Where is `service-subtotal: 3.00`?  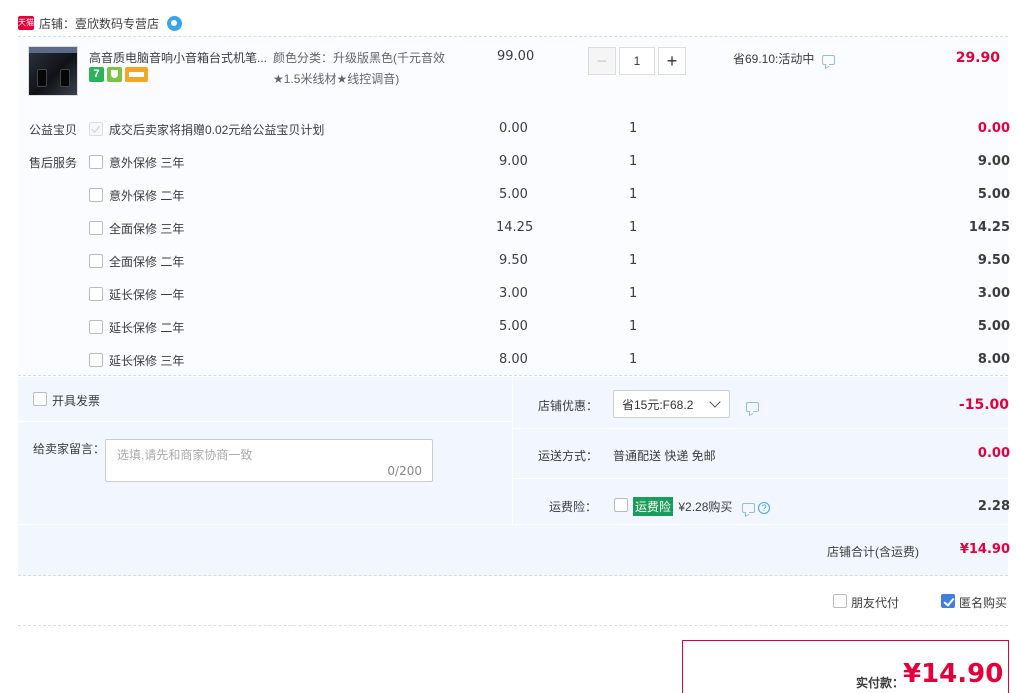 service-subtotal: 3.00 is located at coordinates (993, 293).